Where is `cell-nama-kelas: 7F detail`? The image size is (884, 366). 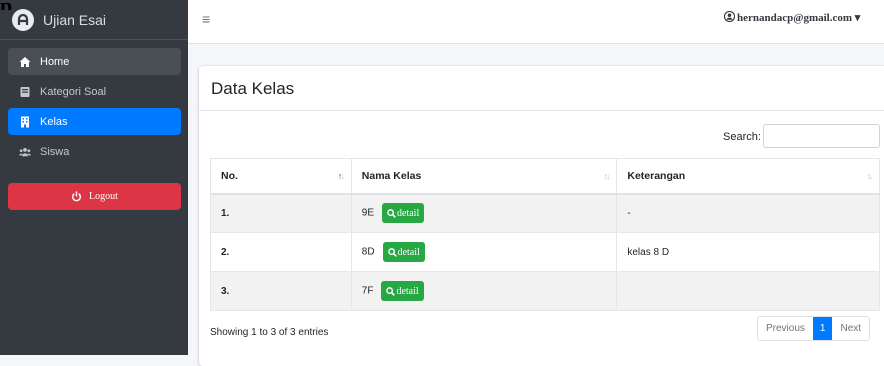
cell-nama-kelas: 7F detail is located at coordinates (484, 291).